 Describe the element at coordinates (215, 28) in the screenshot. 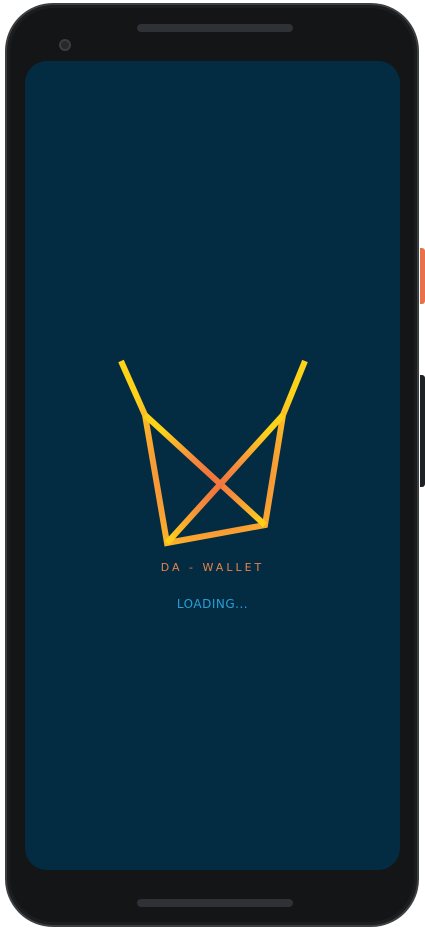

I see `top-speaker` at that location.